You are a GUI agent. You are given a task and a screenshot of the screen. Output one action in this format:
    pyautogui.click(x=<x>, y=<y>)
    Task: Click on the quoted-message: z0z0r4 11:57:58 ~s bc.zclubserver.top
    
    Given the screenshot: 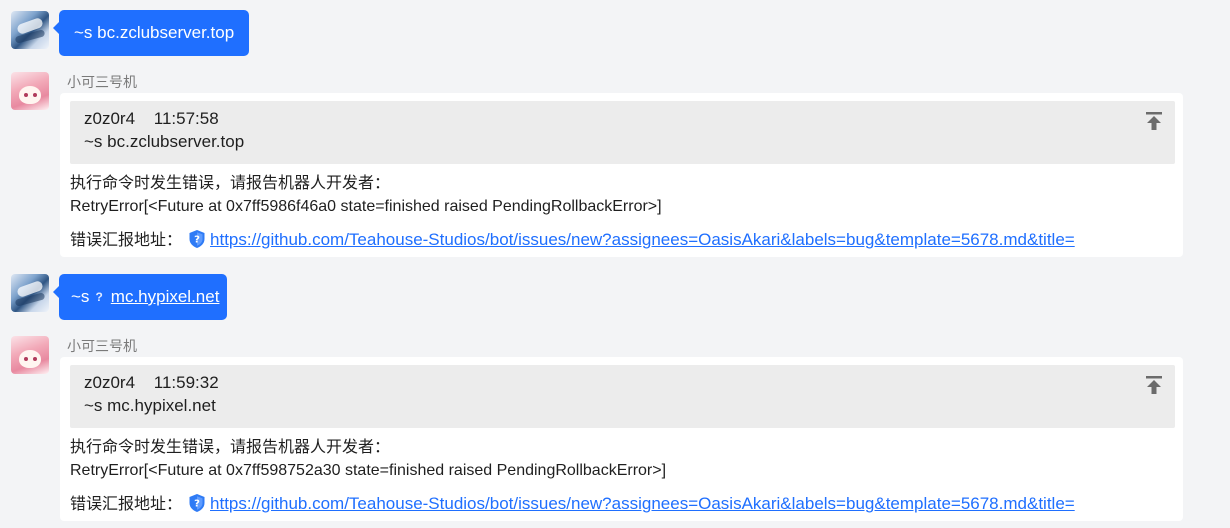 What is the action you would take?
    pyautogui.click(x=622, y=132)
    